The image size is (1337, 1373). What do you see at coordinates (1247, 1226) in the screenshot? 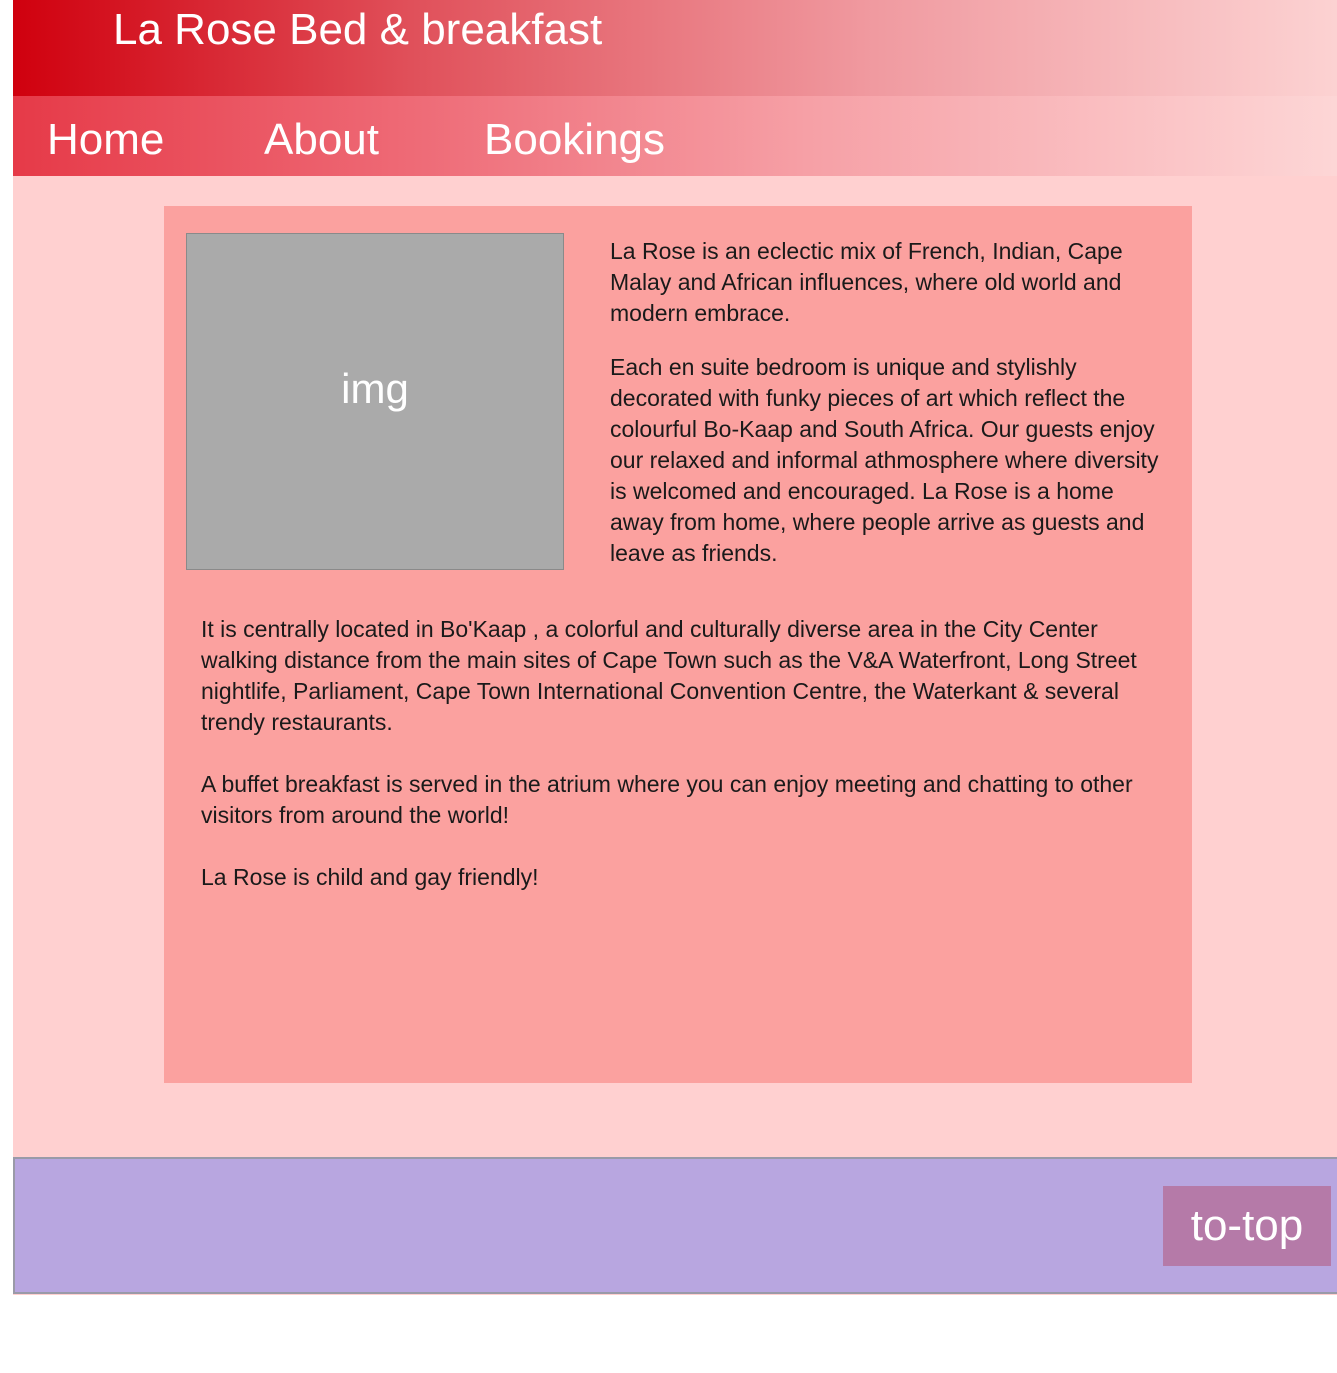
I see `to-top-button: to-top` at bounding box center [1247, 1226].